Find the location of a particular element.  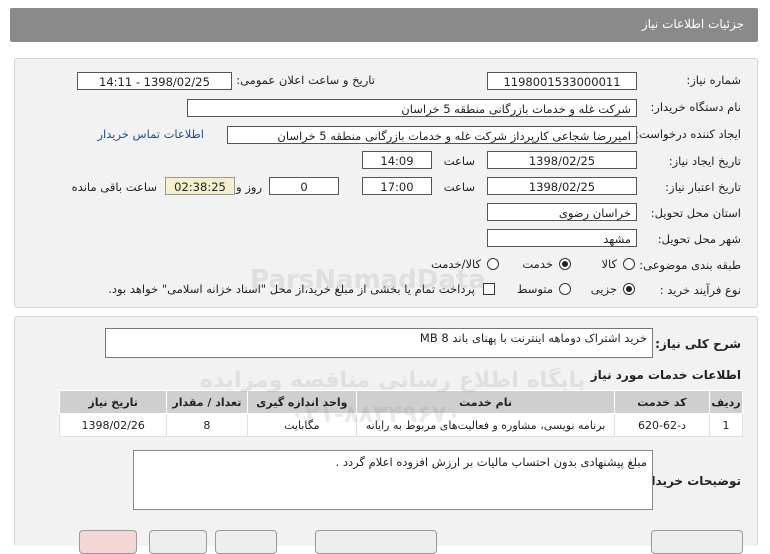

city-field: مشهد is located at coordinates (562, 238).